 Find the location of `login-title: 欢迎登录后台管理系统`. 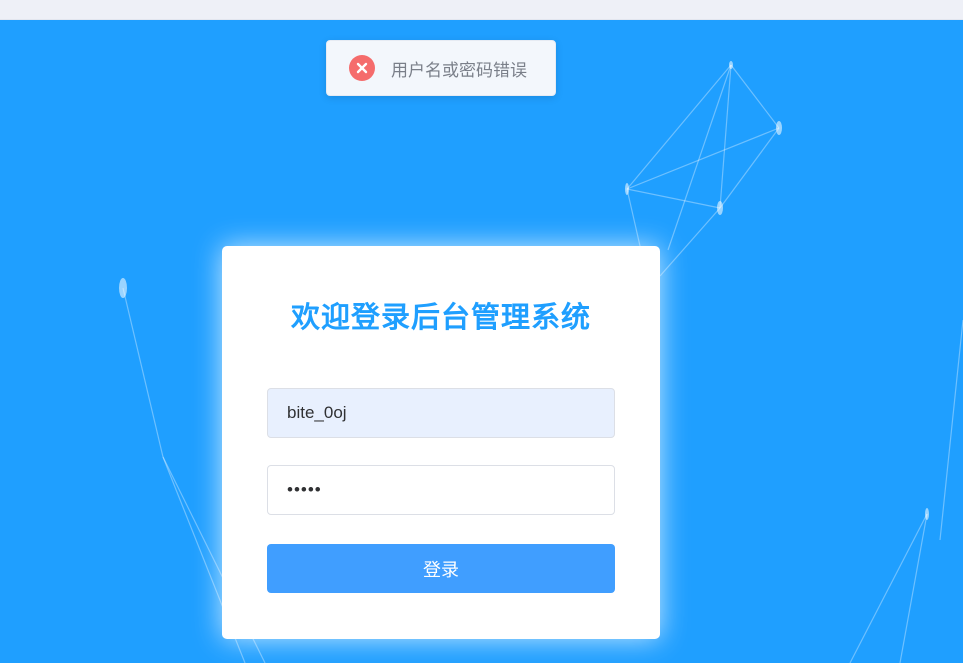

login-title: 欢迎登录后台管理系统 is located at coordinates (440, 317).